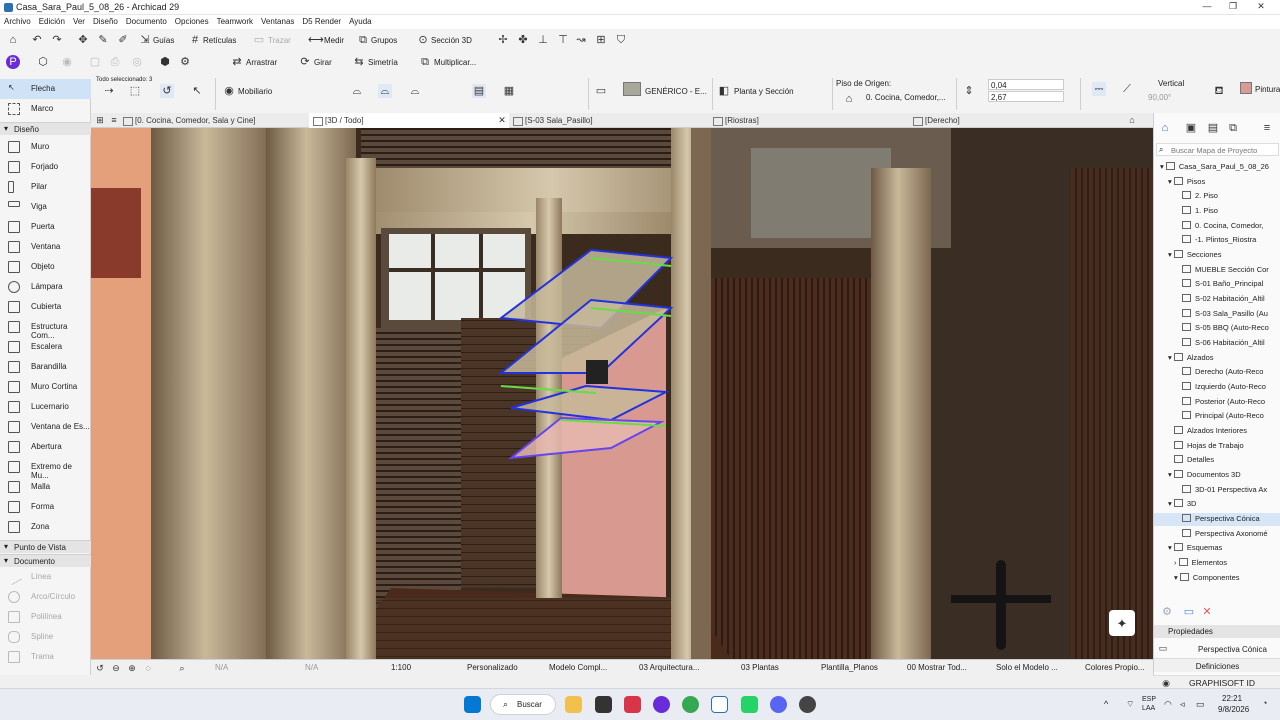 This screenshot has height=720, width=1280. What do you see at coordinates (503, 40) in the screenshot?
I see `orbit-icon: ✢` at bounding box center [503, 40].